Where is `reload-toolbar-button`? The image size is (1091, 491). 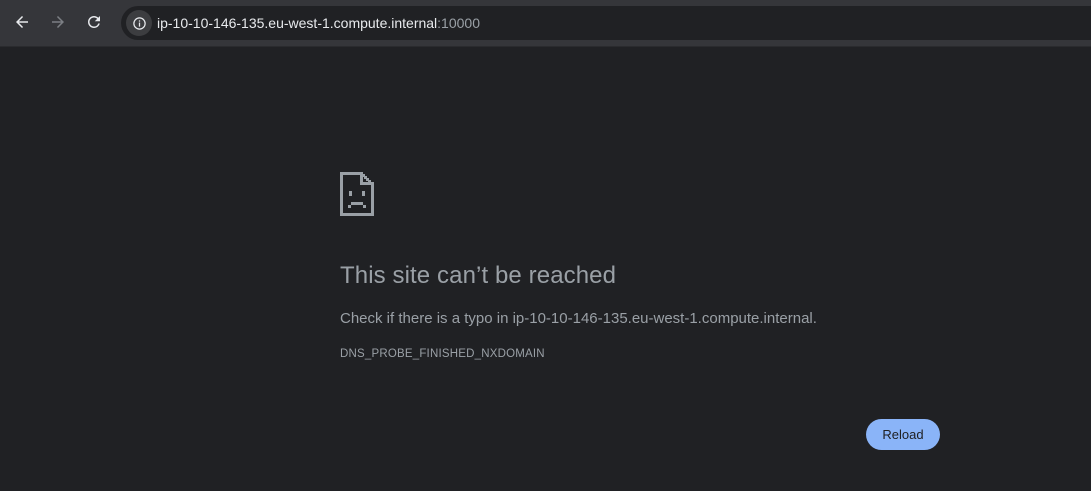 reload-toolbar-button is located at coordinates (94, 22).